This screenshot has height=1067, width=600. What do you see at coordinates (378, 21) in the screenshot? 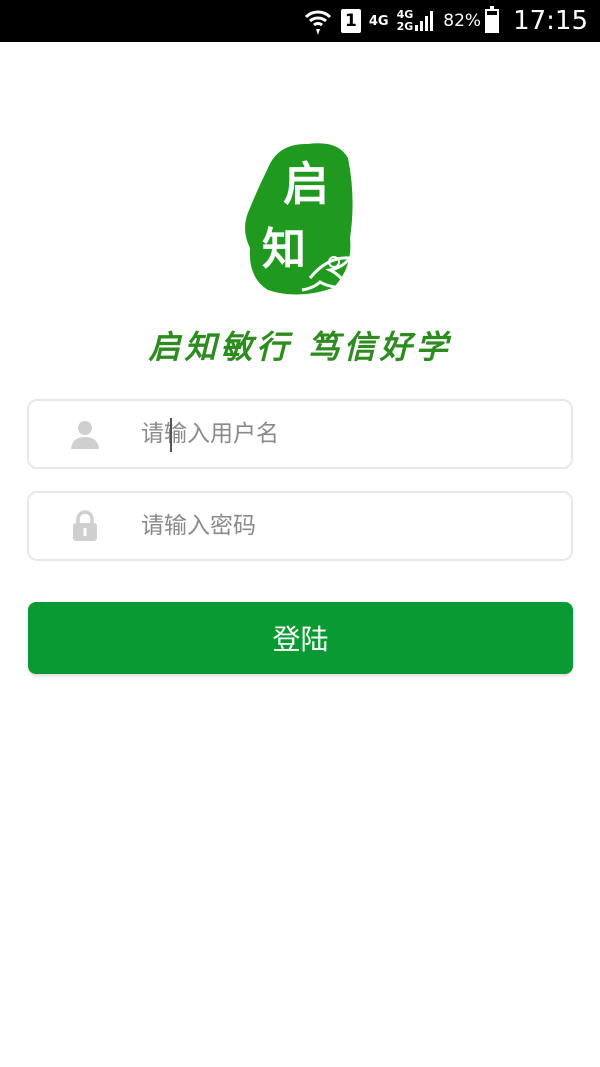
I see `network-type-primary: 4G` at bounding box center [378, 21].